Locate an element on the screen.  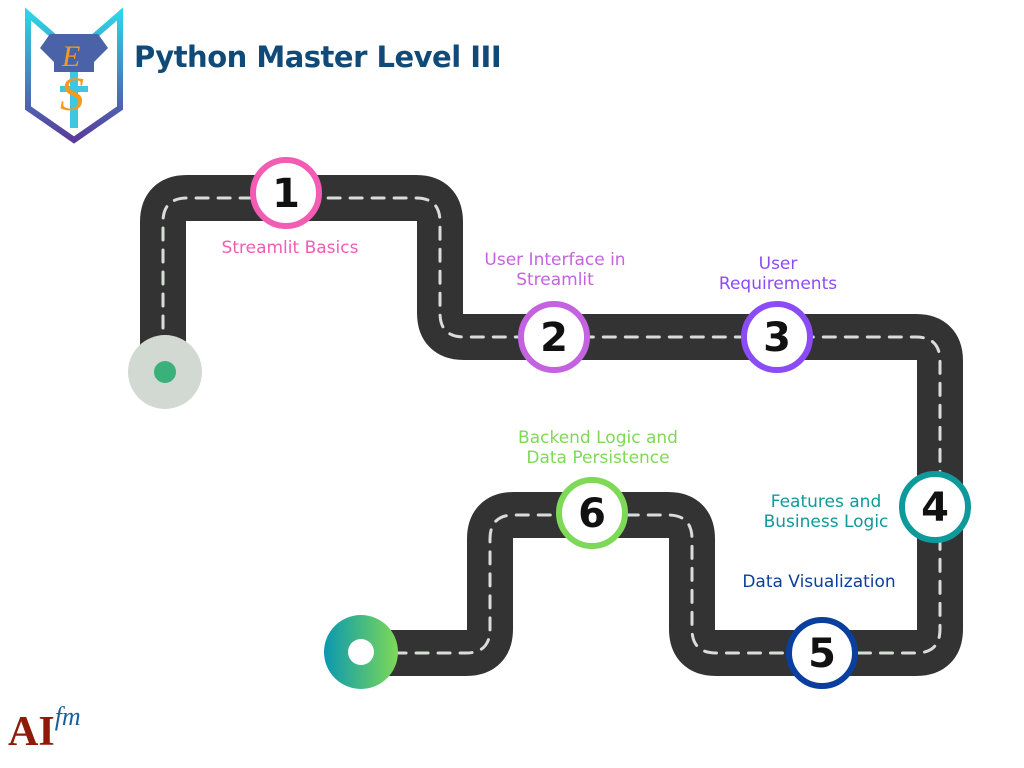
start-marker is located at coordinates (165, 372).